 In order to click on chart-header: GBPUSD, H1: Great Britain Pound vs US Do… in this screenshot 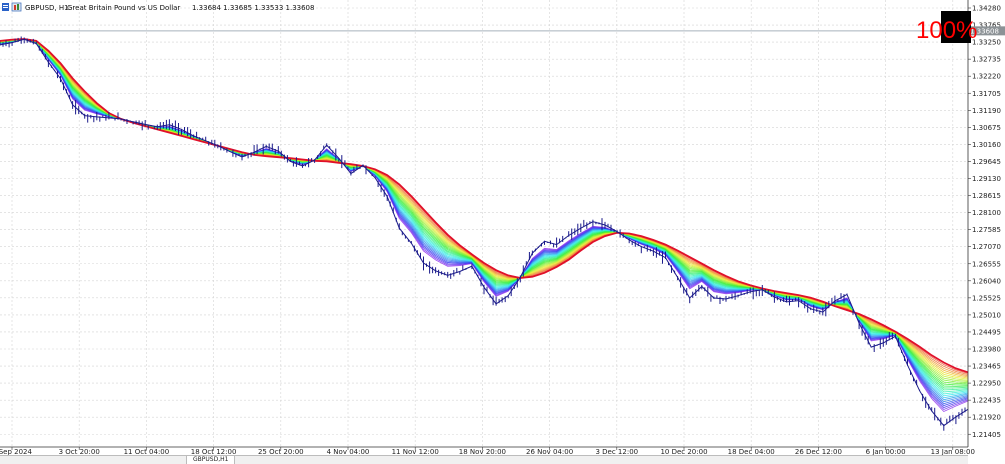, I will do `click(158, 7)`.